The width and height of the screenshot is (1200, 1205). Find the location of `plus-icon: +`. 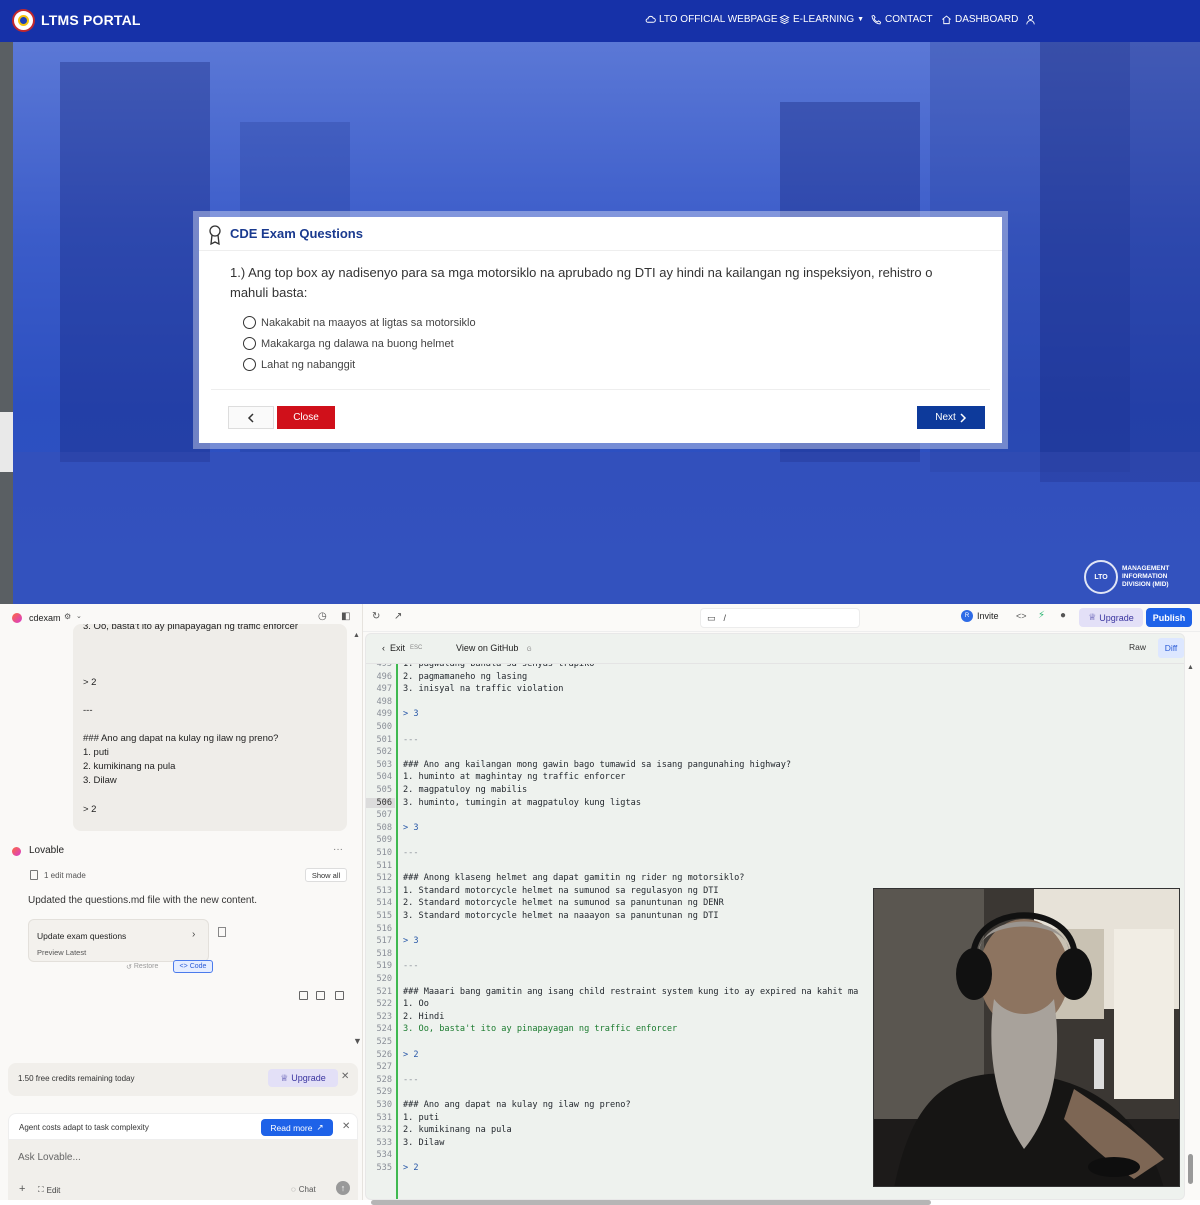

plus-icon: + is located at coordinates (22, 1189).